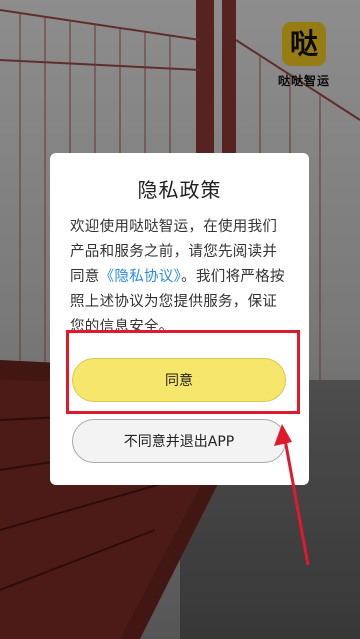  Describe the element at coordinates (183, 372) in the screenshot. I see `annotation-highlight-box` at that location.